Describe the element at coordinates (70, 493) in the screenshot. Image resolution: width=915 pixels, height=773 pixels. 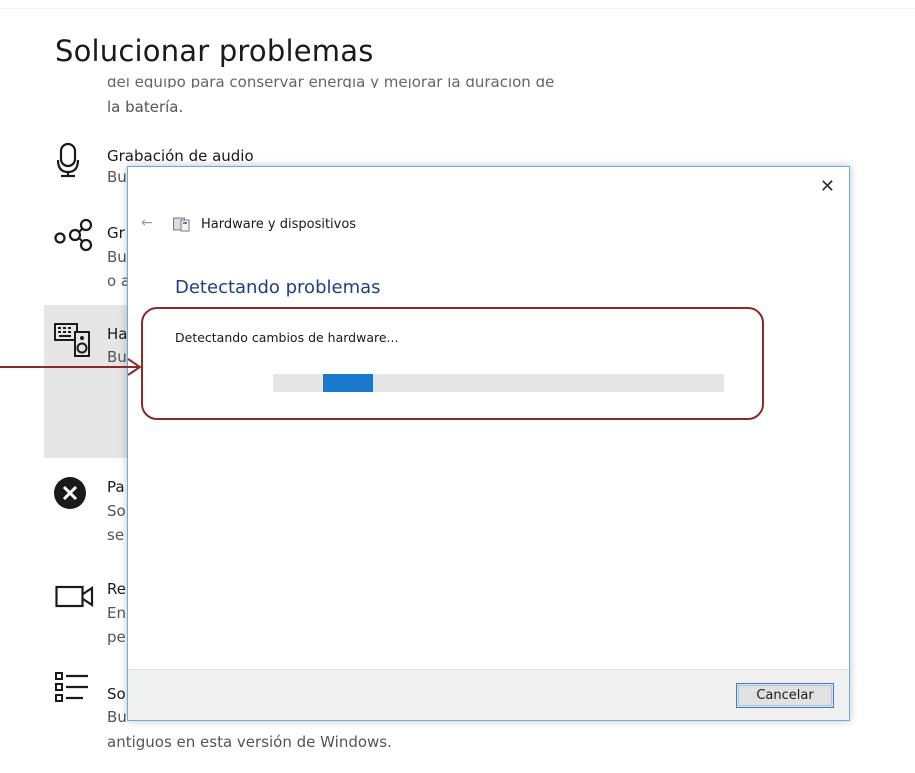
I see `error-x-icon` at that location.